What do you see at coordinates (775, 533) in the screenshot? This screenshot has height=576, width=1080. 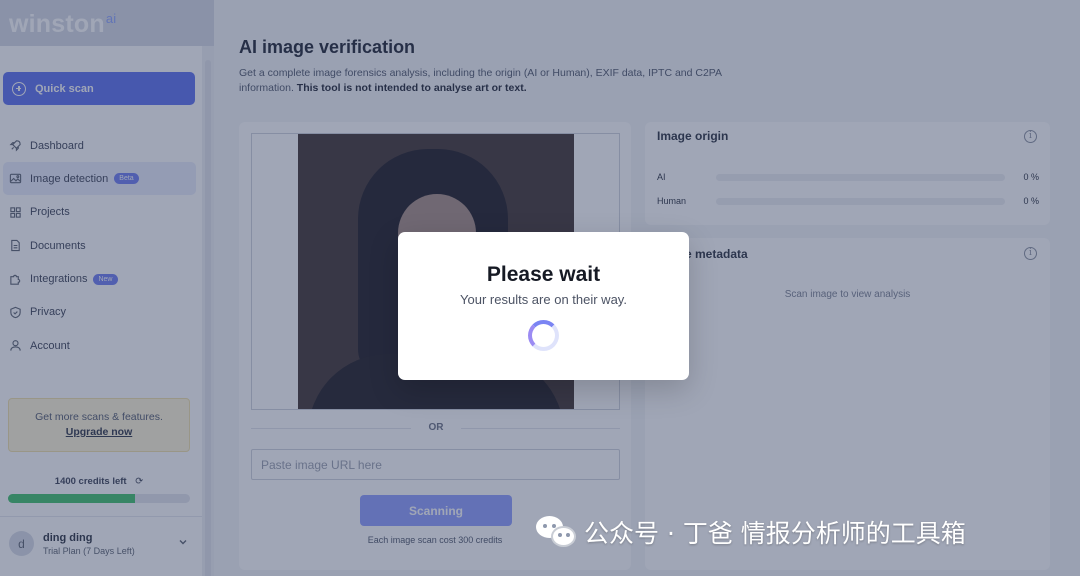 I see `watermark-text: 公众号 · 丁爸 情报分析师的工具箱` at bounding box center [775, 533].